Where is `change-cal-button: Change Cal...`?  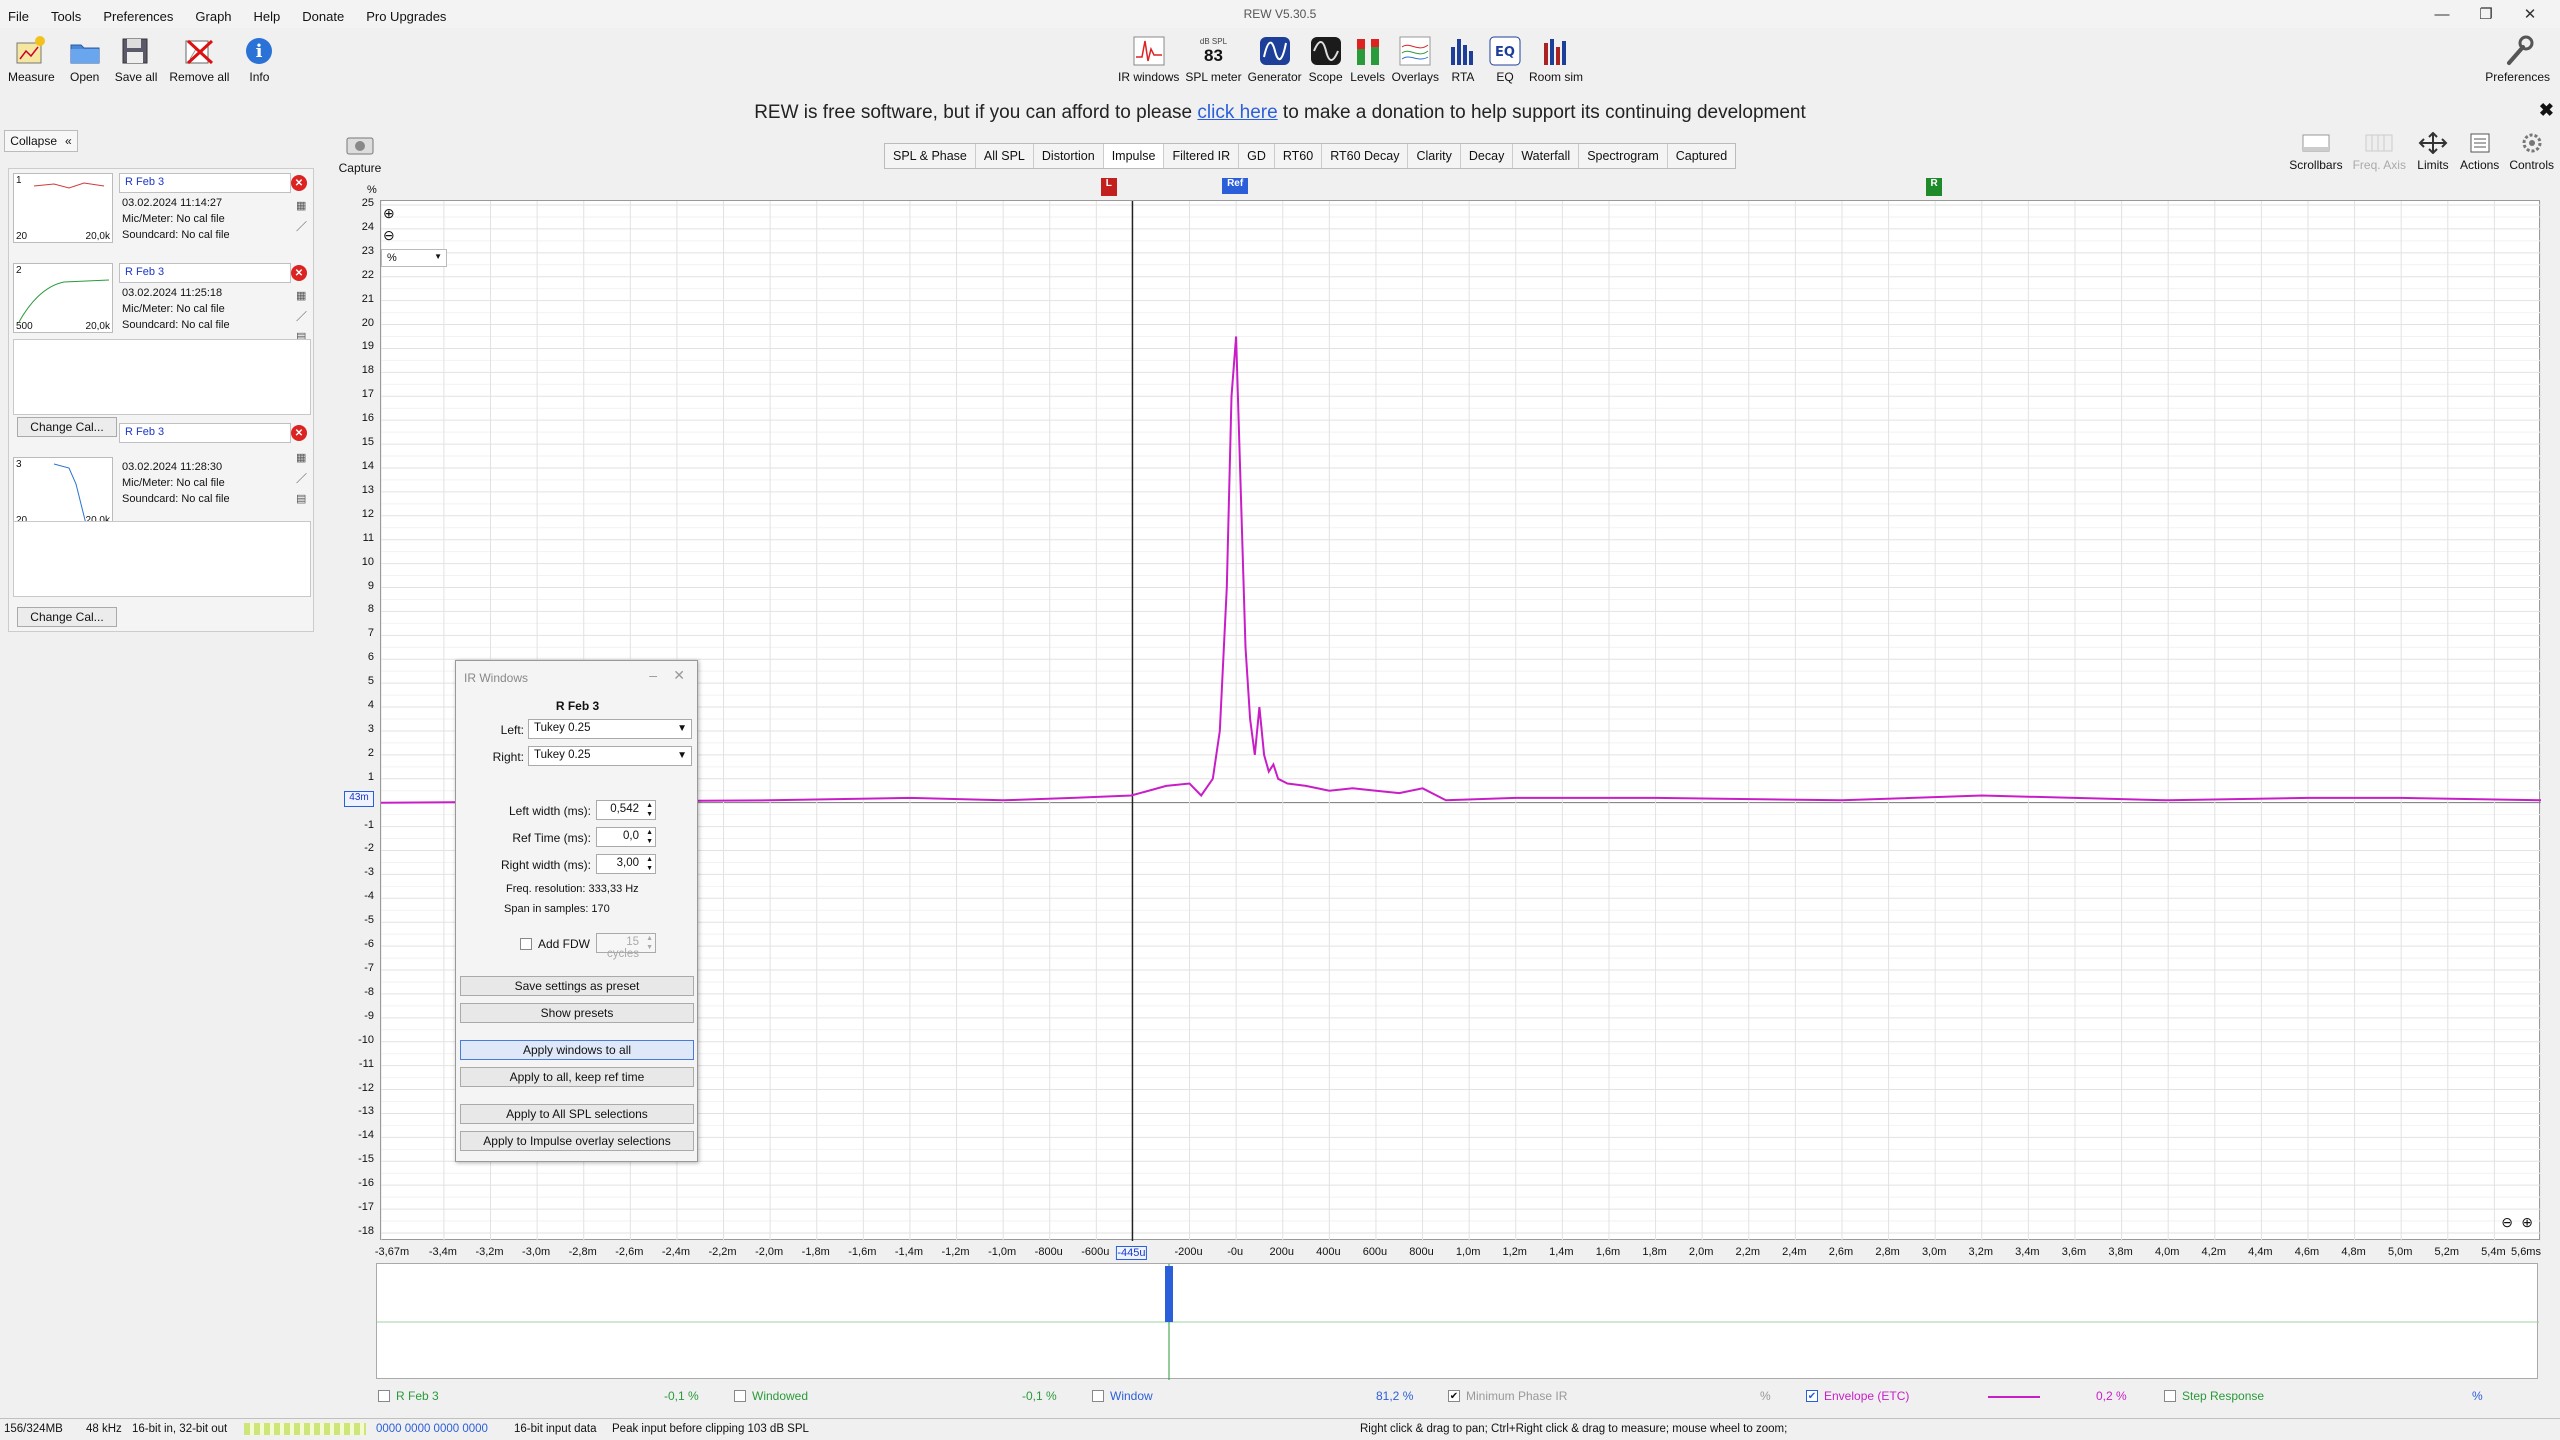 change-cal-button: Change Cal... is located at coordinates (67, 617).